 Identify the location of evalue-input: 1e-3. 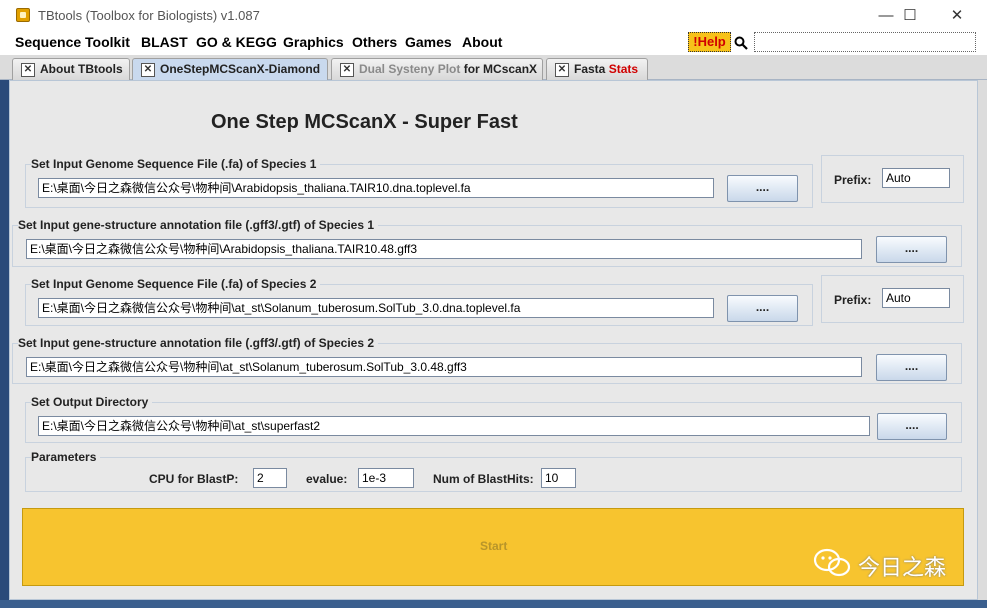
(386, 478).